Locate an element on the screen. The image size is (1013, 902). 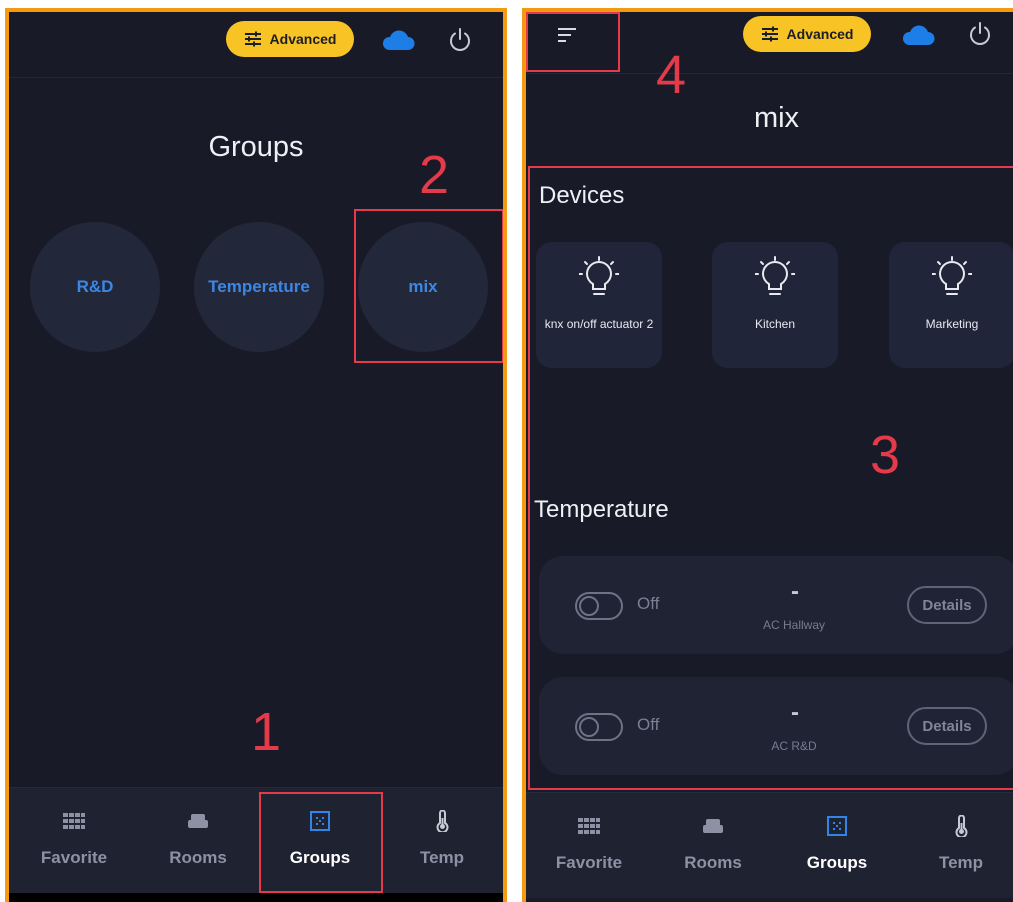
system-bar is located at coordinates (256, 897).